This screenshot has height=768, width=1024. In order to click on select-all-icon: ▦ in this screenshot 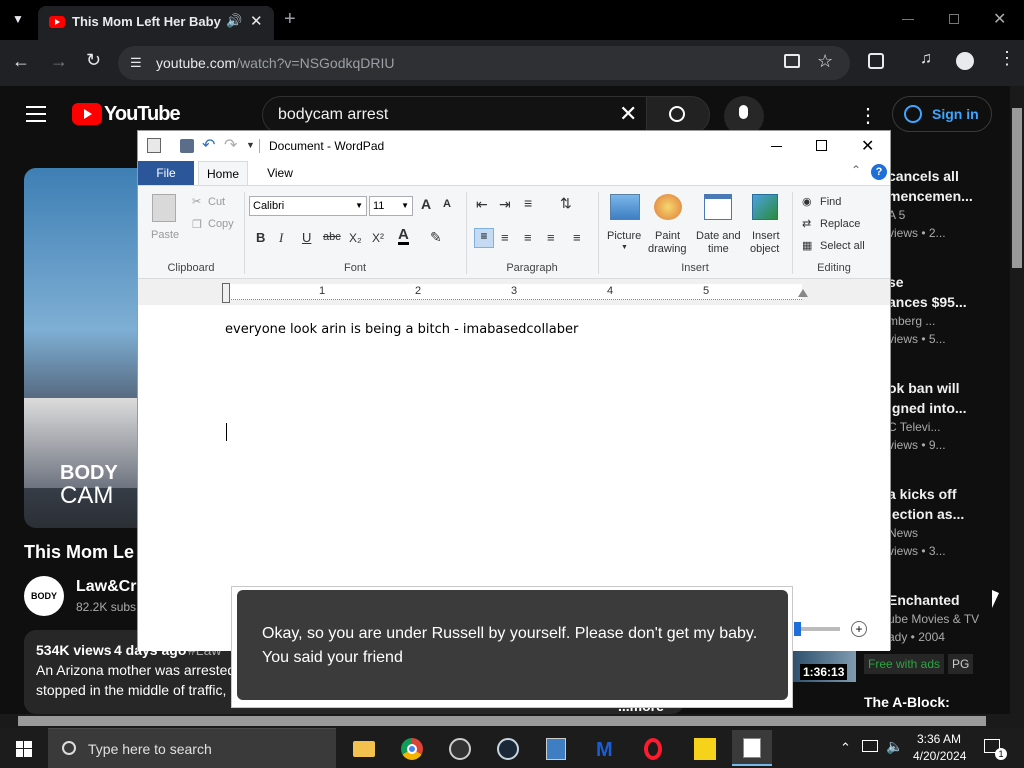, I will do `click(807, 245)`.